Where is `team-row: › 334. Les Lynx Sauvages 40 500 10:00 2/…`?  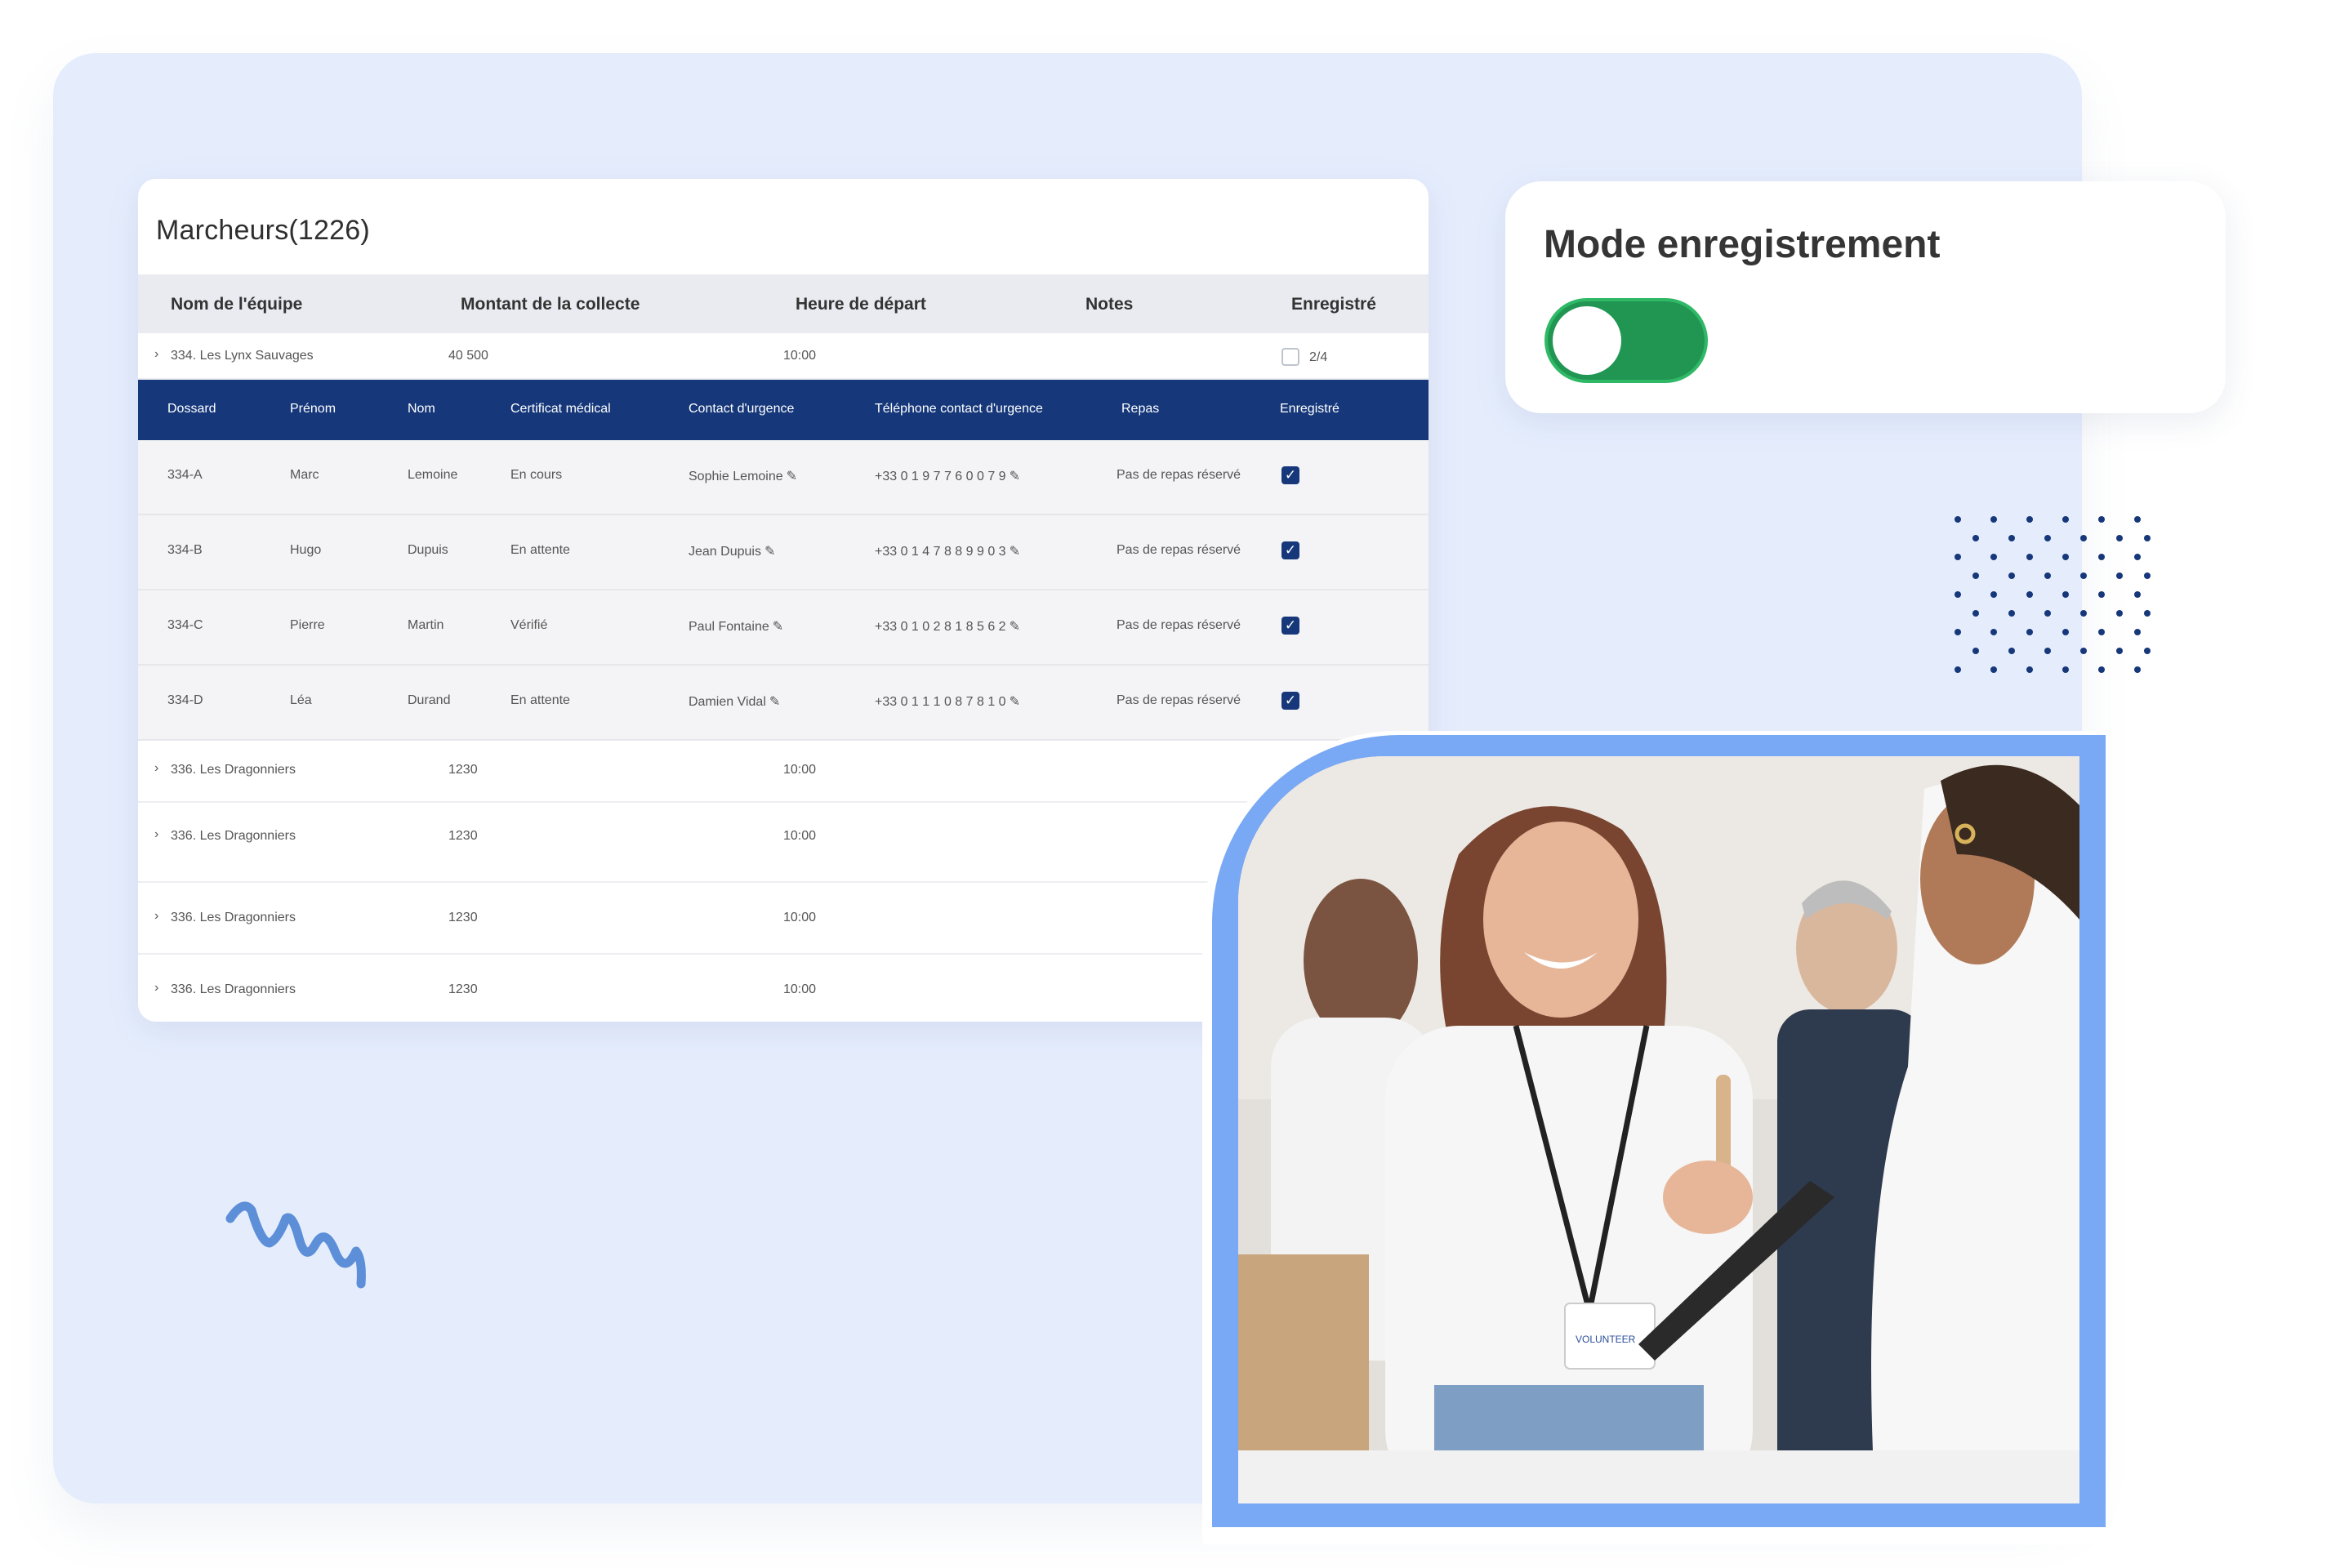
team-row: › 334. Les Lynx Sauvages 40 500 10:00 2/… is located at coordinates (783, 356).